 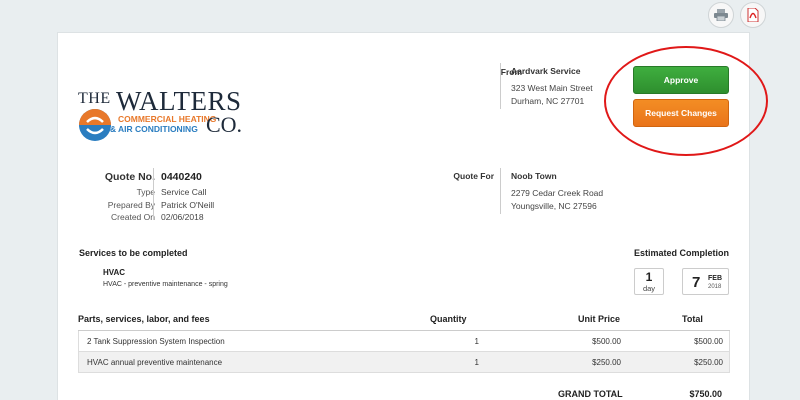 I want to click on logo-the-text: THE, so click(x=94, y=98).